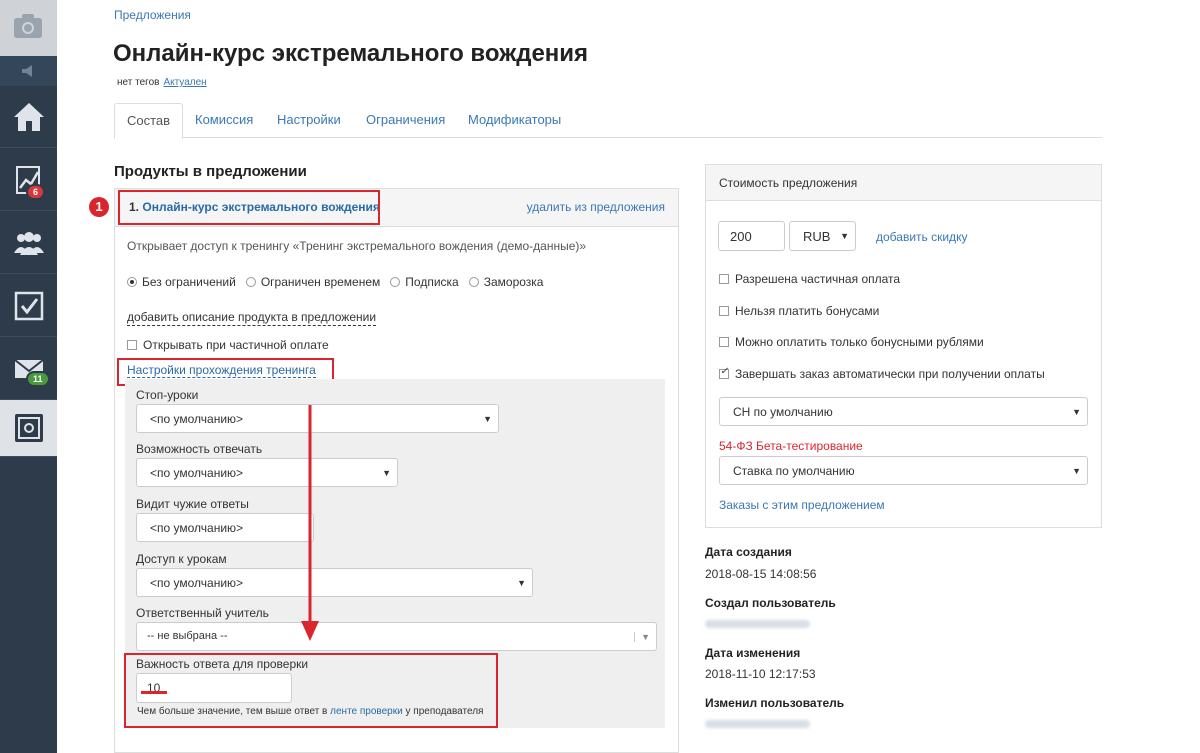  I want to click on stop-lessons-label: Стоп-уроки, so click(167, 395).